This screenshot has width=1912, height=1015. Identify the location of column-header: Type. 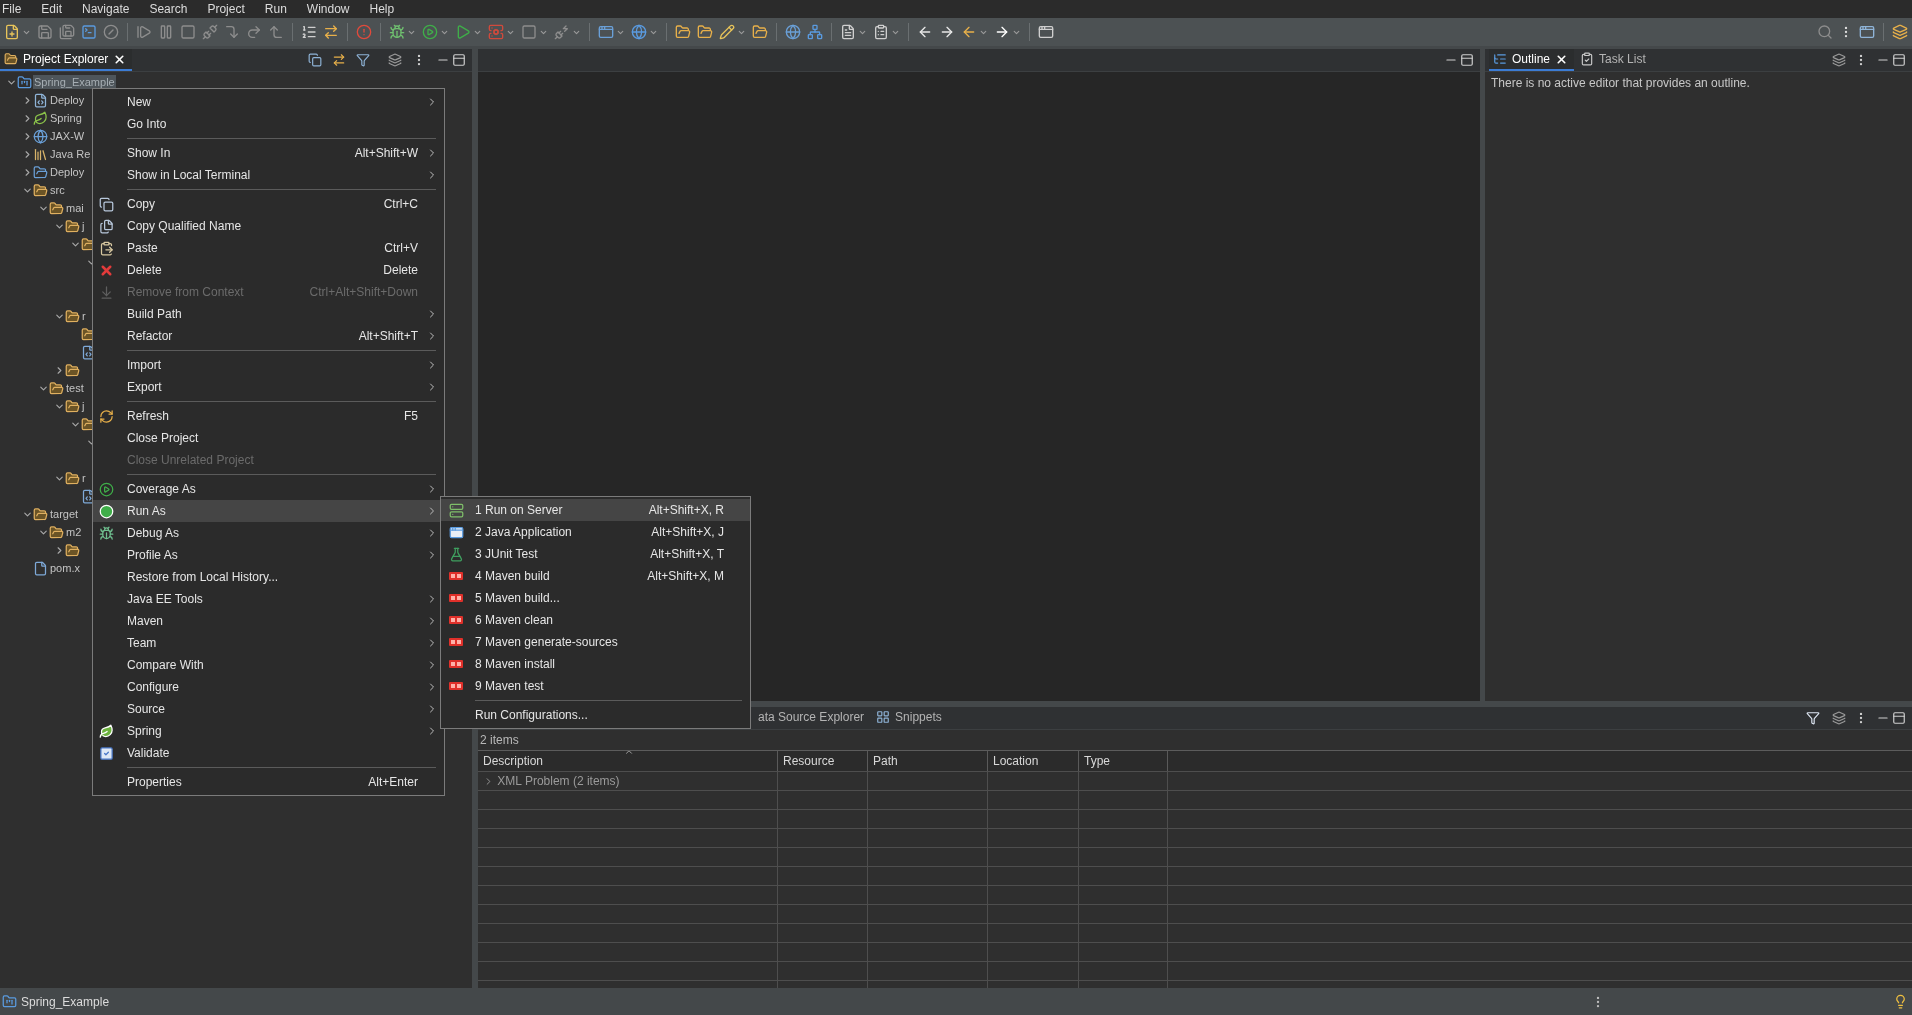
(1123, 761).